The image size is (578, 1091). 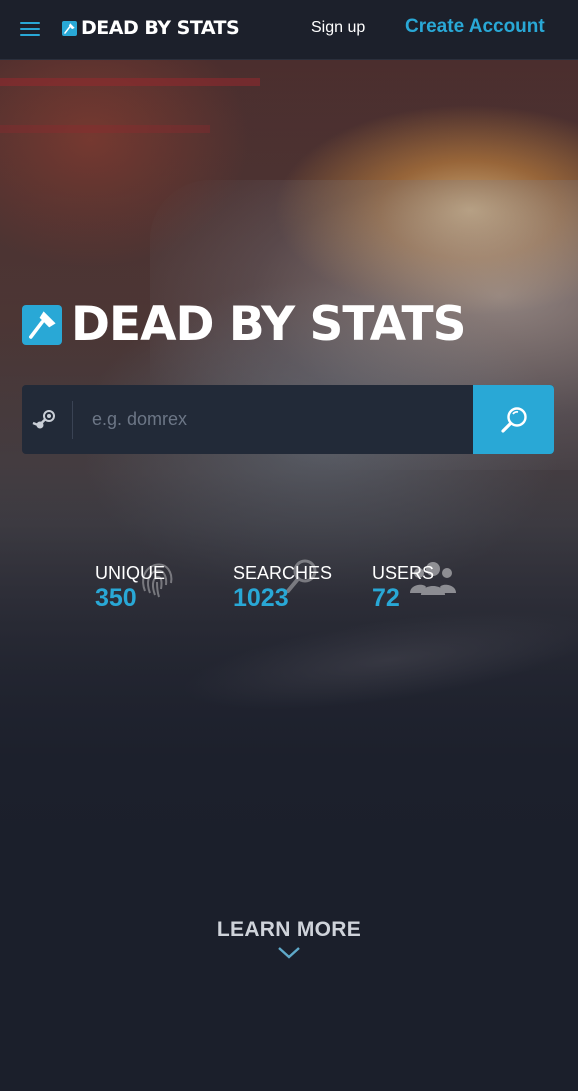 What do you see at coordinates (289, 30) in the screenshot?
I see `navbar: DEAD BY STATS Sign up Create Account` at bounding box center [289, 30].